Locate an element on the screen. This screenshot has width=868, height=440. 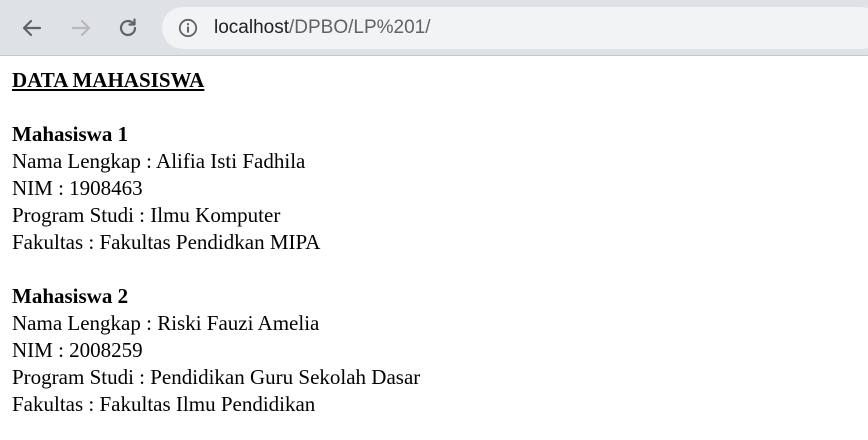
student-nim: NIM : 1908463 is located at coordinates (77, 188).